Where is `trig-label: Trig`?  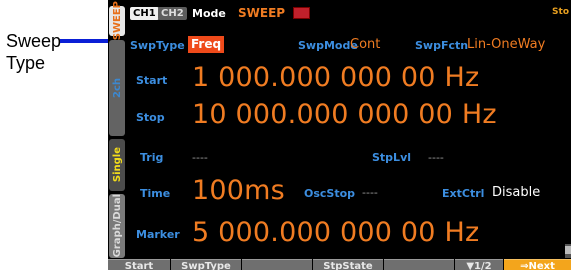 trig-label: Trig is located at coordinates (152, 157).